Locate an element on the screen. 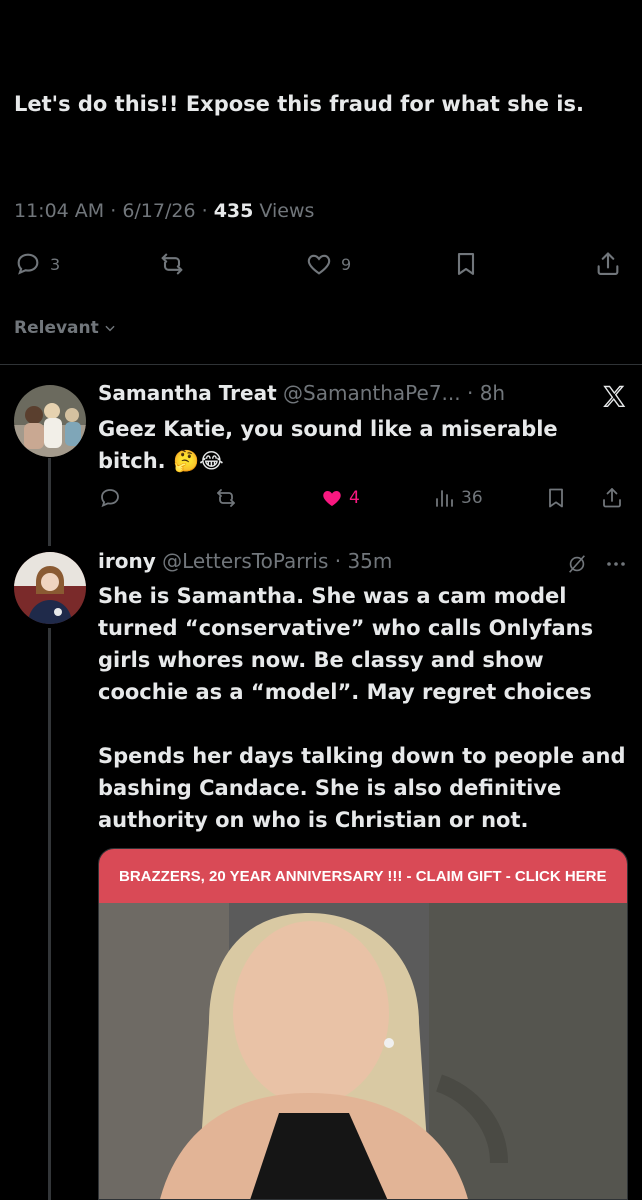 This screenshot has width=642, height=1200. tweet-meta: 11:04 AM · 6/17/26 · 435 Views is located at coordinates (164, 211).